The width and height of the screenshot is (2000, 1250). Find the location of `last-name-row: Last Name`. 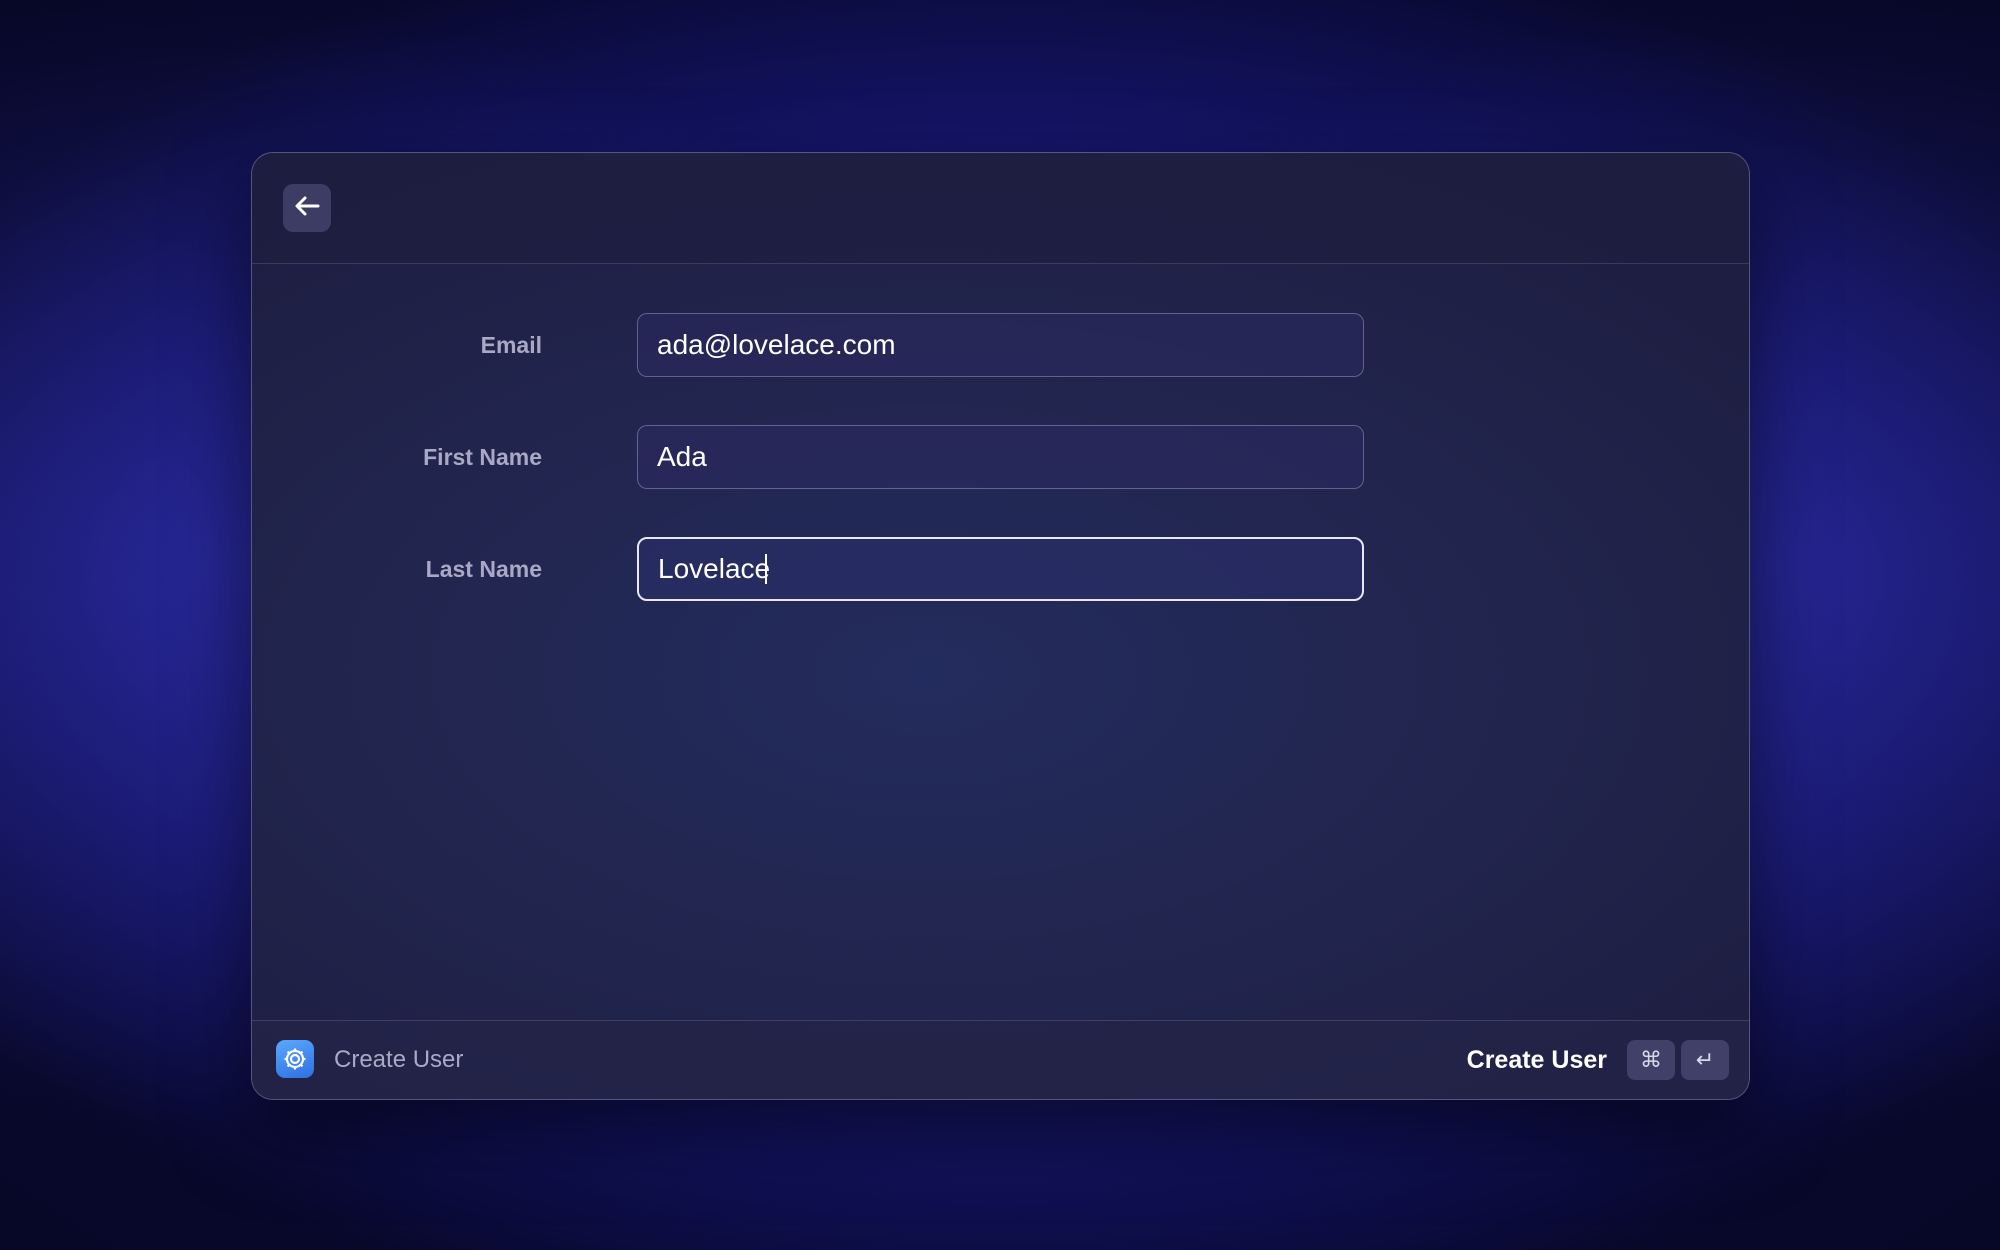

last-name-row: Last Name is located at coordinates (812, 569).